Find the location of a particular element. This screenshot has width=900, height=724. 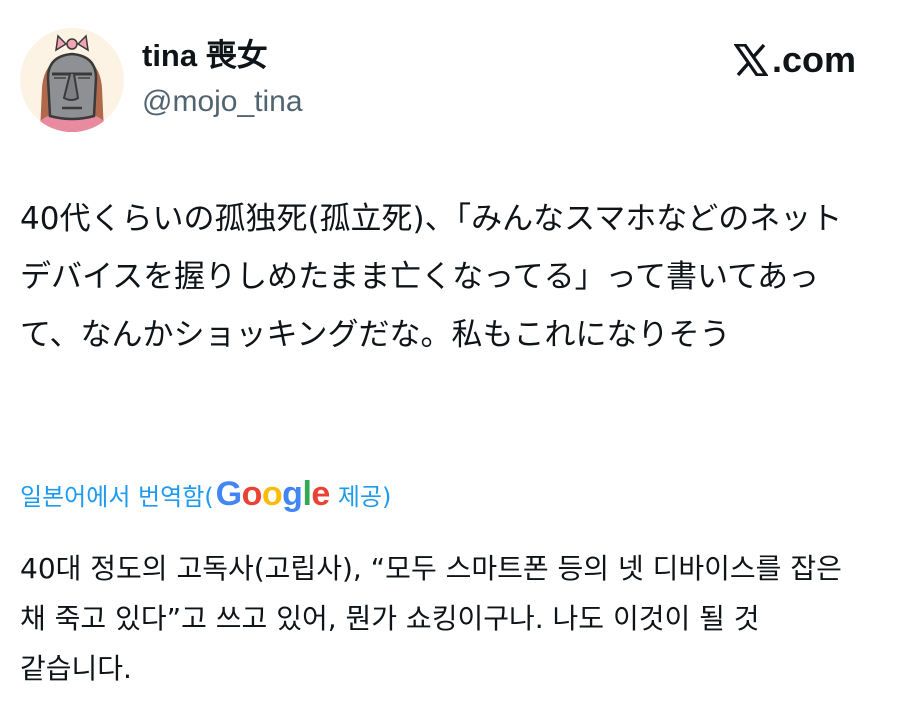

google-letter-6: e is located at coordinates (320, 493).